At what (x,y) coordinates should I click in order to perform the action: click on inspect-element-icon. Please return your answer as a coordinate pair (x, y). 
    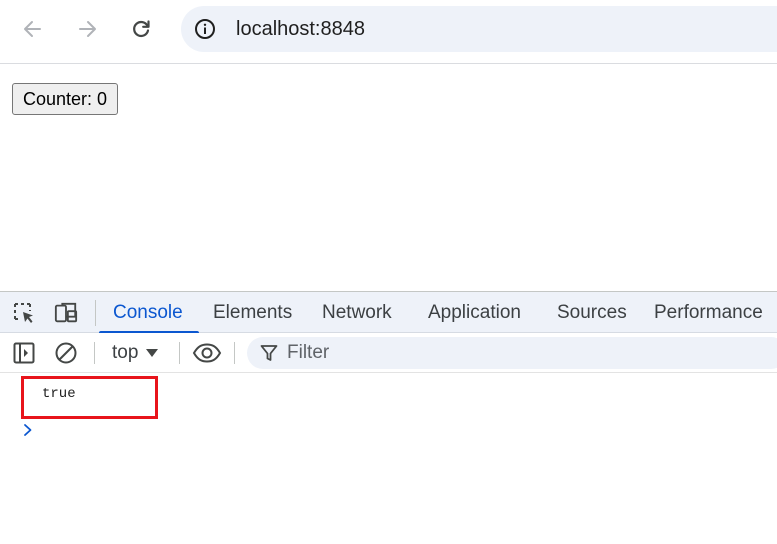
    Looking at the image, I should click on (24, 313).